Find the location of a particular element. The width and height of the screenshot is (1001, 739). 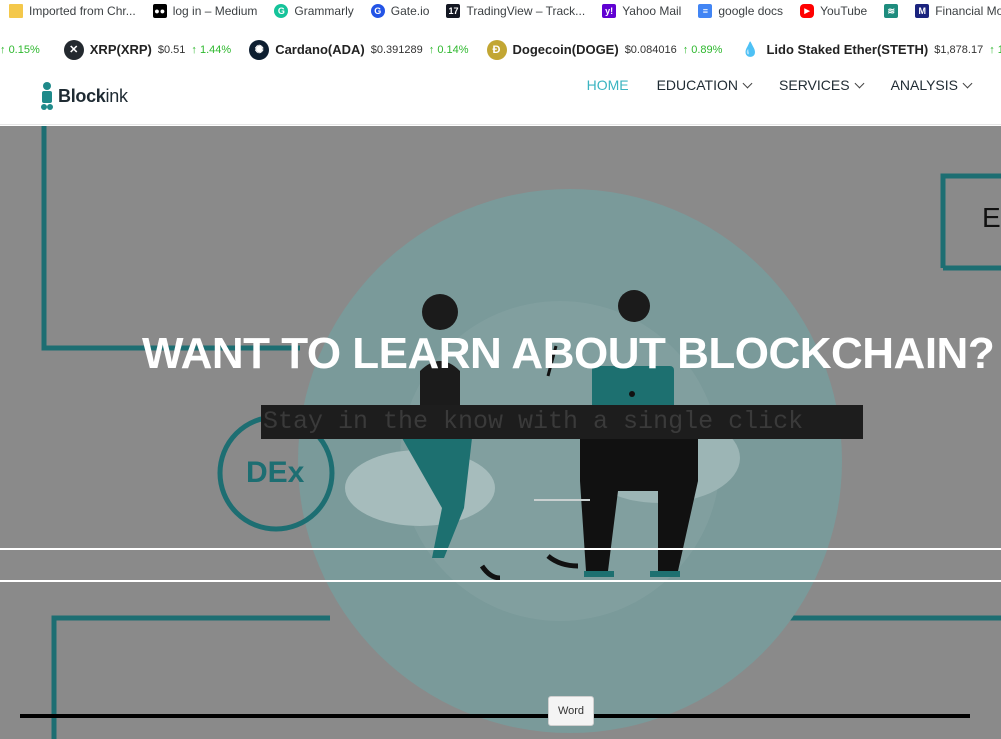

ticker-change: ↑ 0.89% is located at coordinates (702, 49).